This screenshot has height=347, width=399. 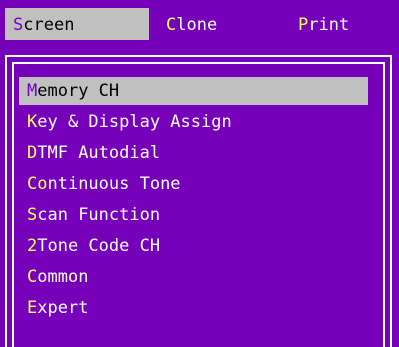 What do you see at coordinates (134, 122) in the screenshot?
I see `menu-item-label: ey & Display Assign` at bounding box center [134, 122].